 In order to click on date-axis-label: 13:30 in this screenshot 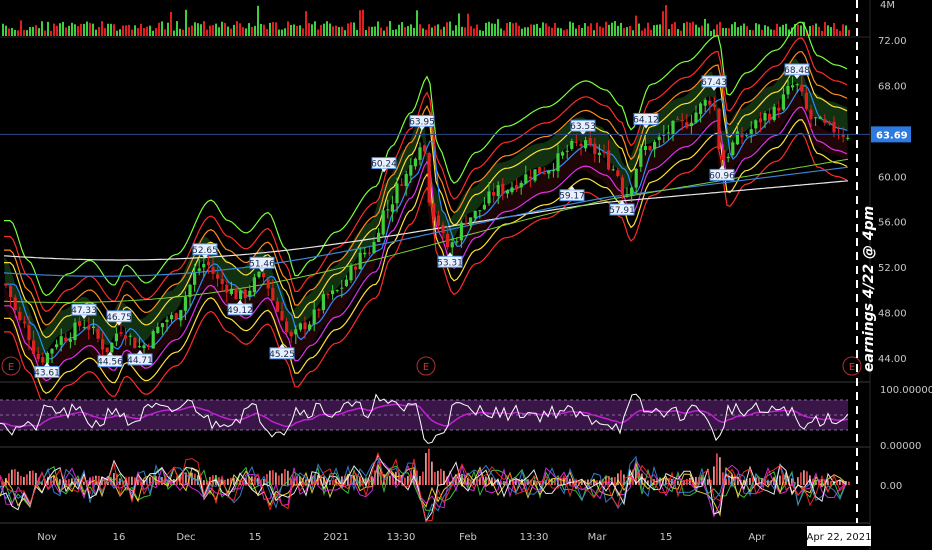, I will do `click(401, 537)`.